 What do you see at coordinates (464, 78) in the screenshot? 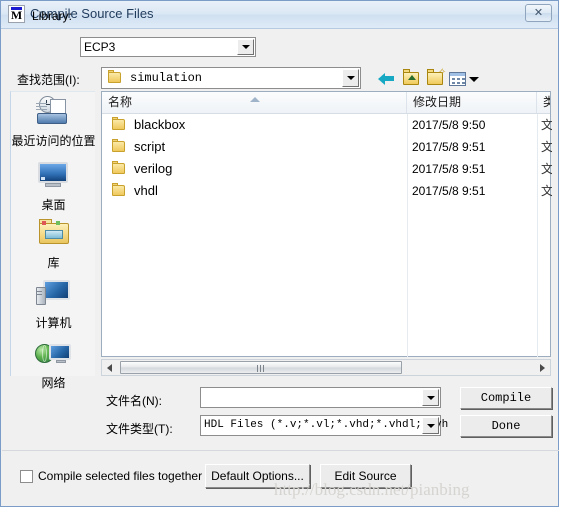
I see `views-icon` at bounding box center [464, 78].